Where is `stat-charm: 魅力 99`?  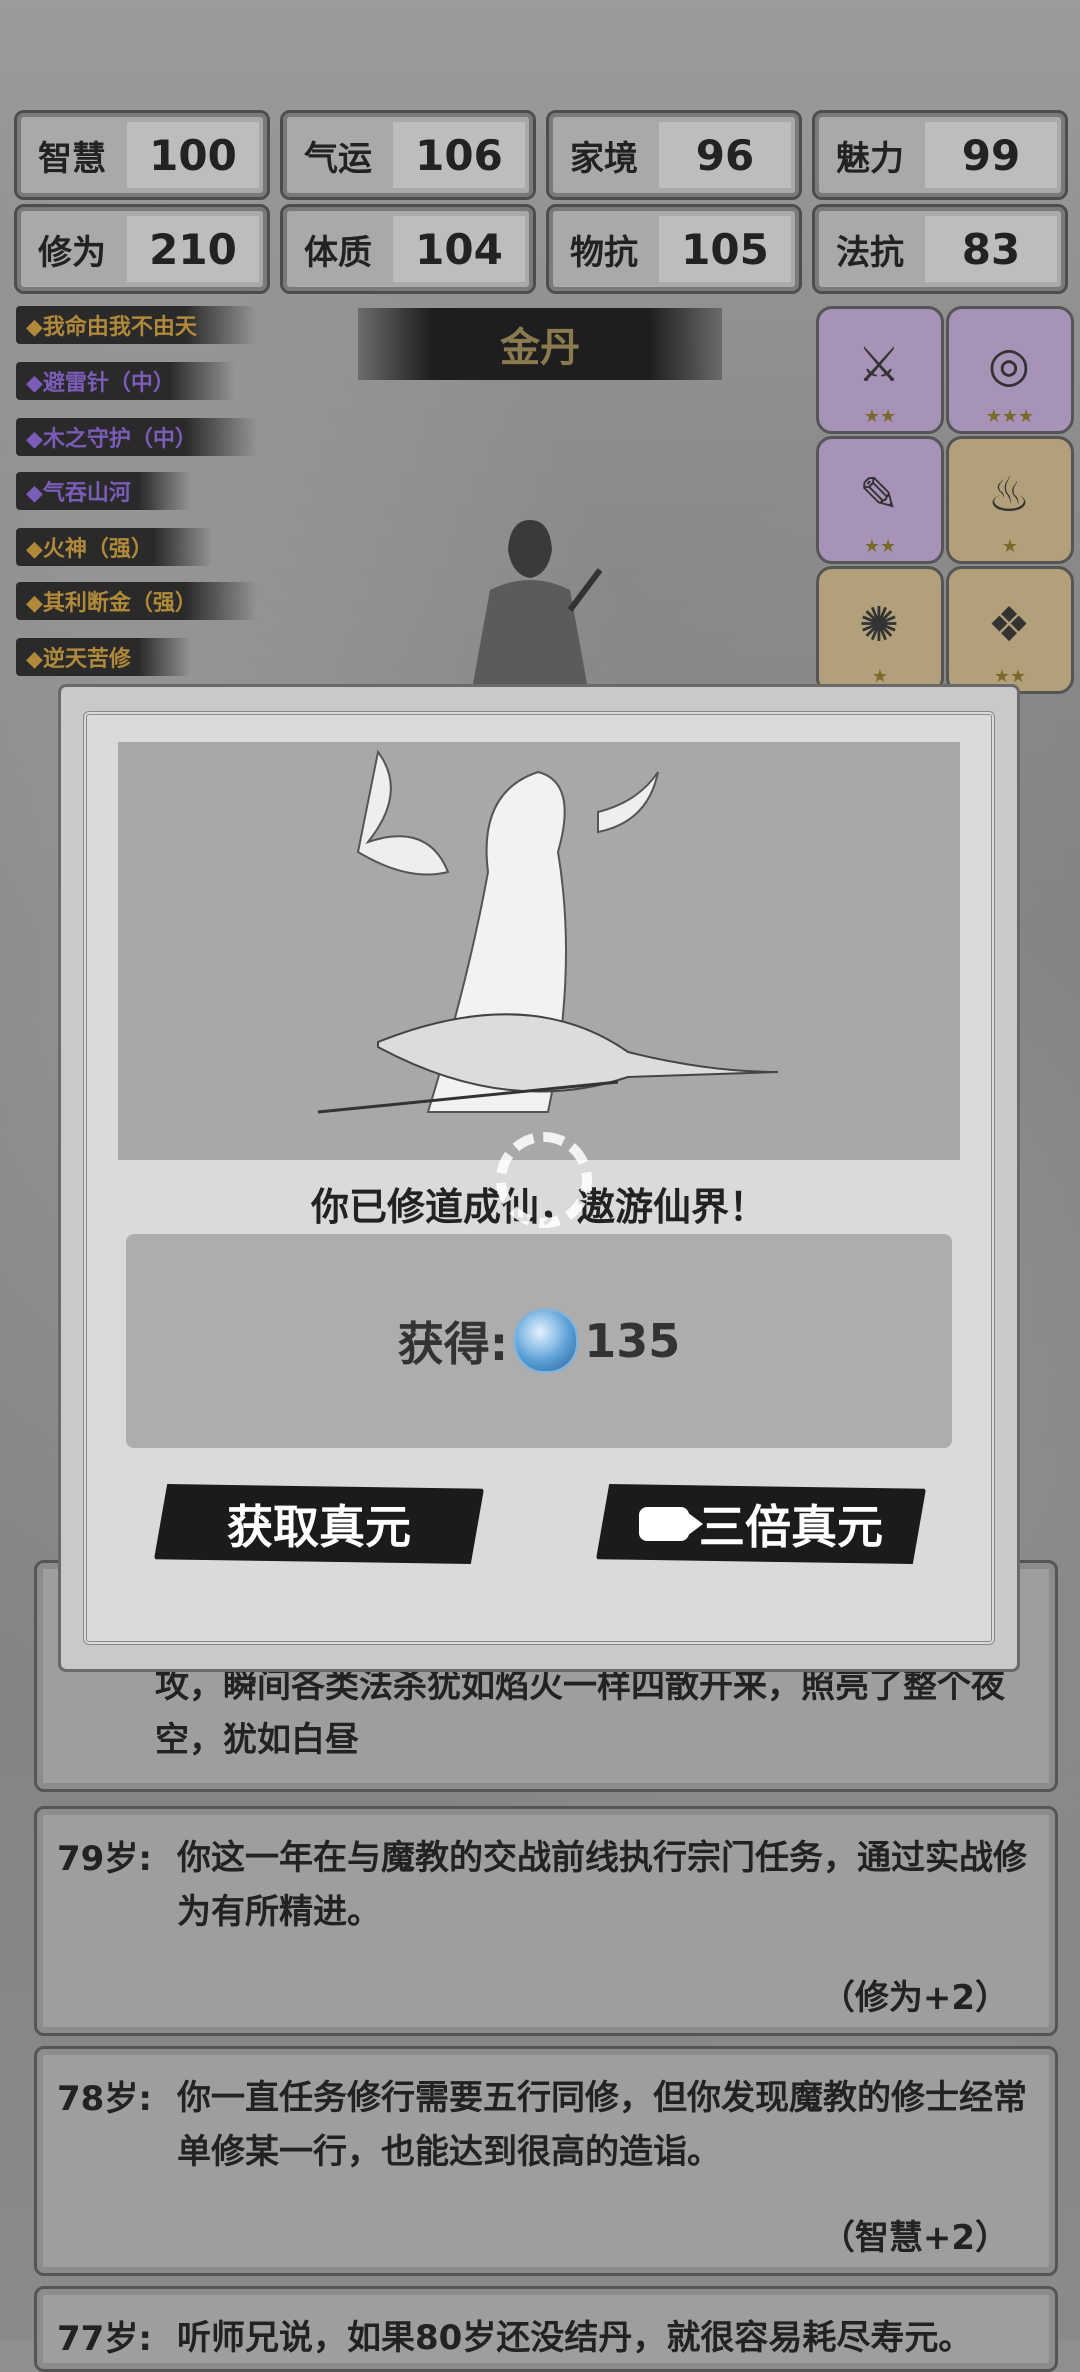
stat-charm: 魅力 99 is located at coordinates (940, 155).